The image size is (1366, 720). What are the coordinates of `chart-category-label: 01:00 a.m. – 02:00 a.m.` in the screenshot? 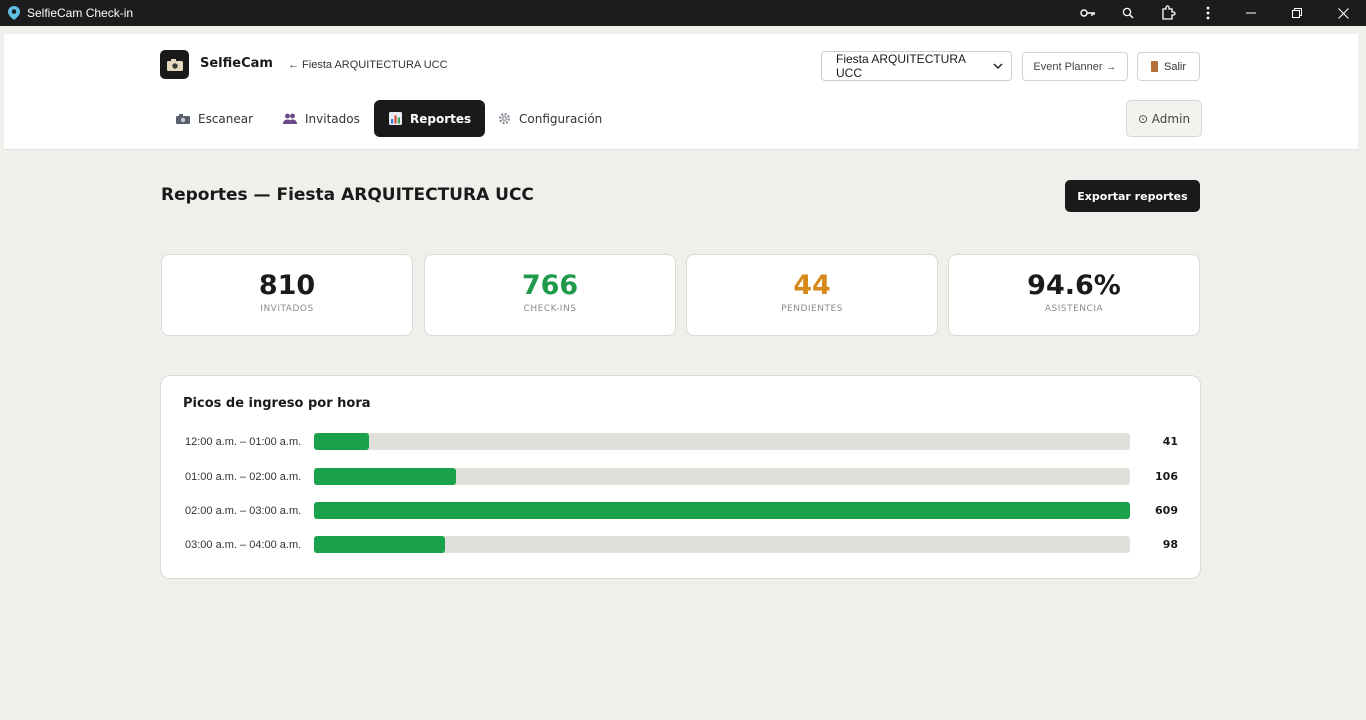 It's located at (243, 477).